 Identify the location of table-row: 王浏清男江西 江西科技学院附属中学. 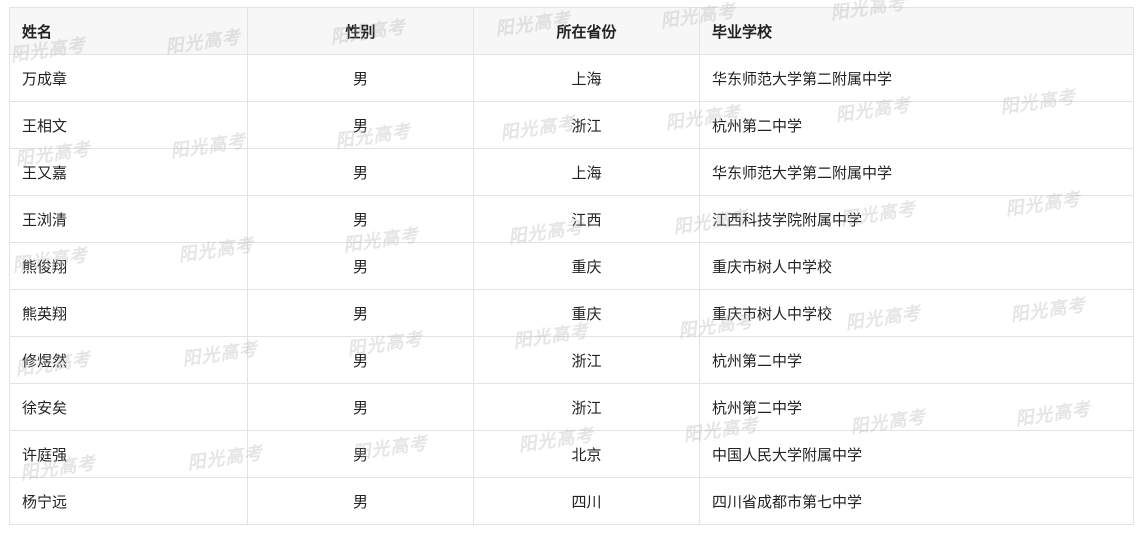
(571, 219).